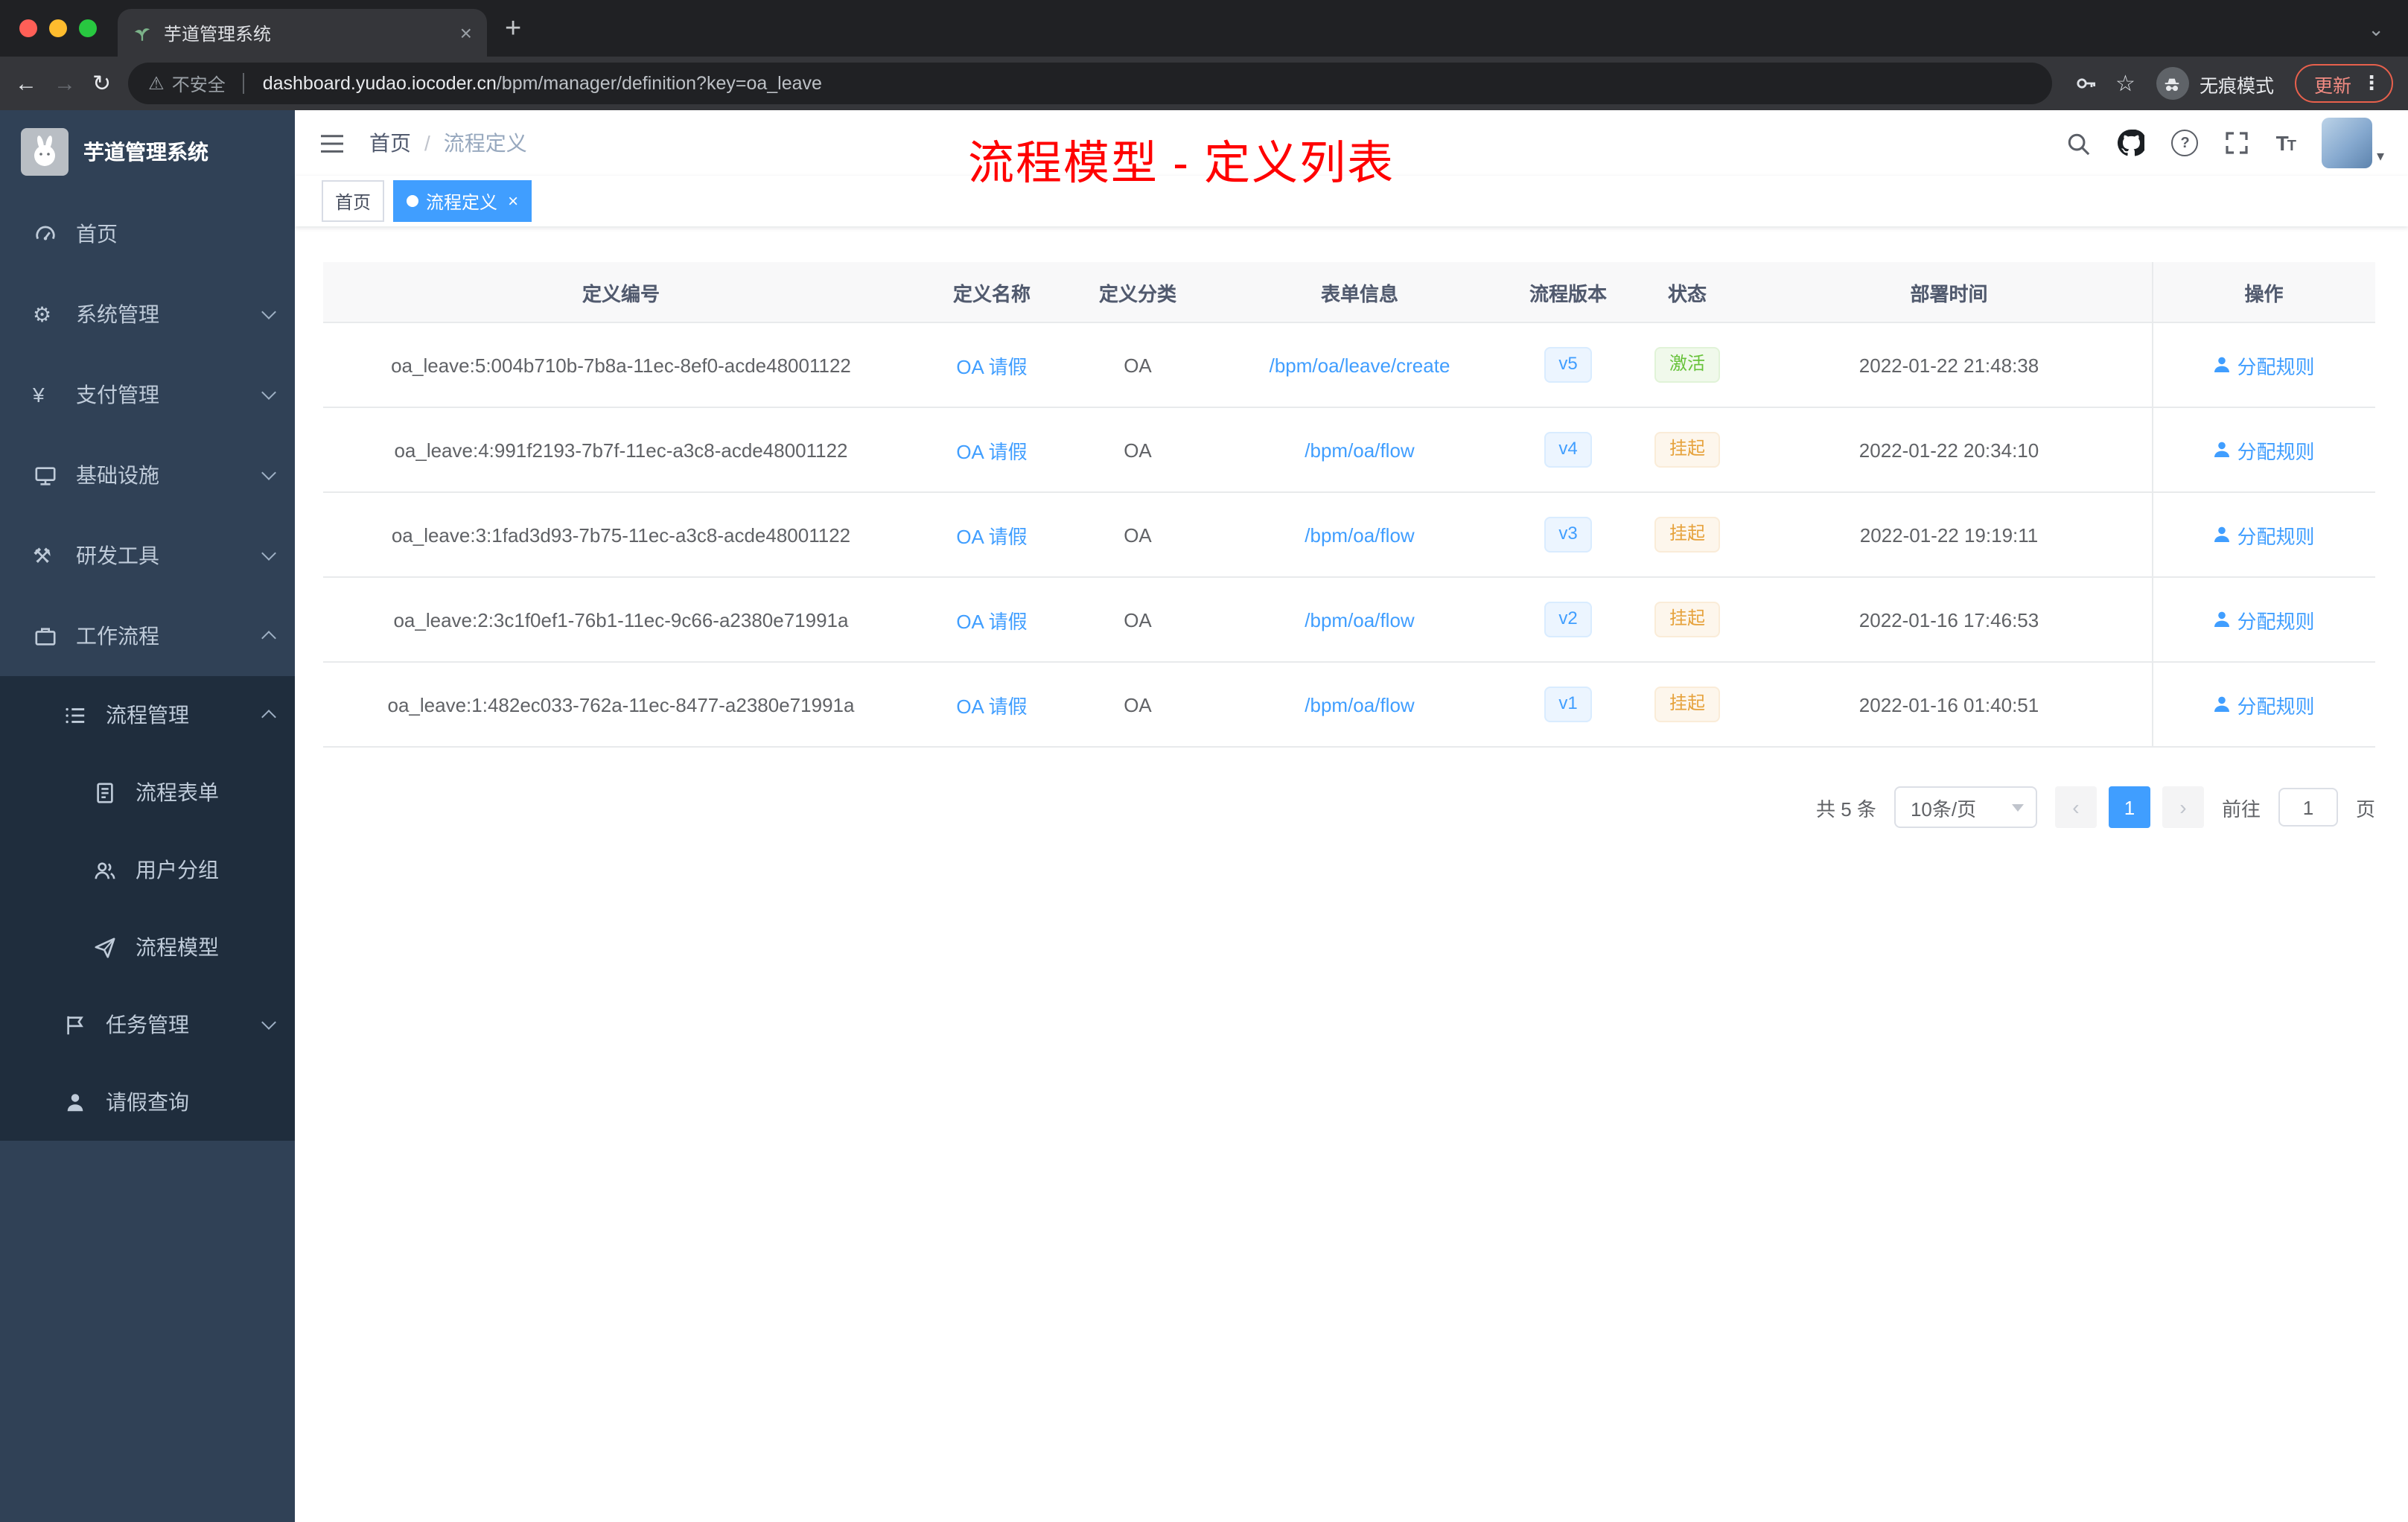 The width and height of the screenshot is (2408, 1522). Describe the element at coordinates (466, 33) in the screenshot. I see `tab-close-icon: ×` at that location.